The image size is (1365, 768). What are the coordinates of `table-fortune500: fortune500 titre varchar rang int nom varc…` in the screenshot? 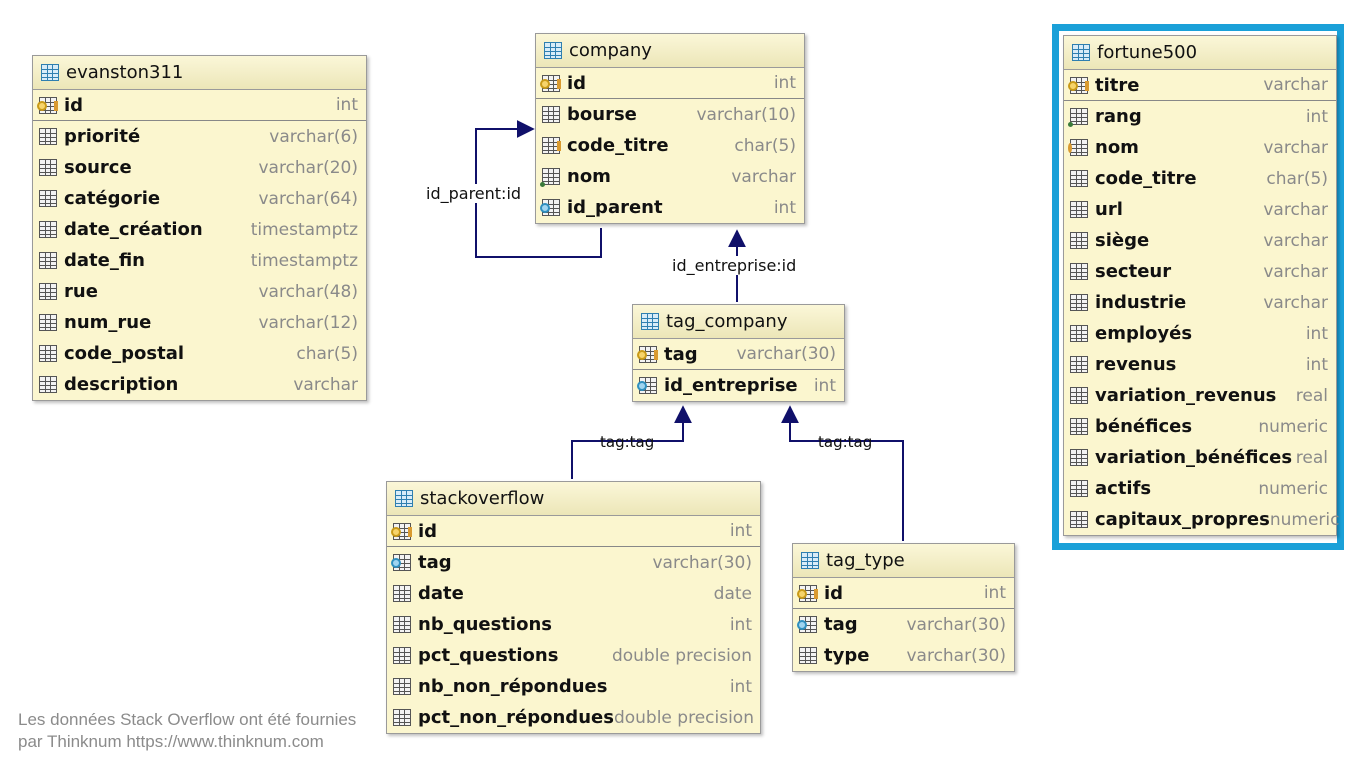 It's located at (1201, 285).